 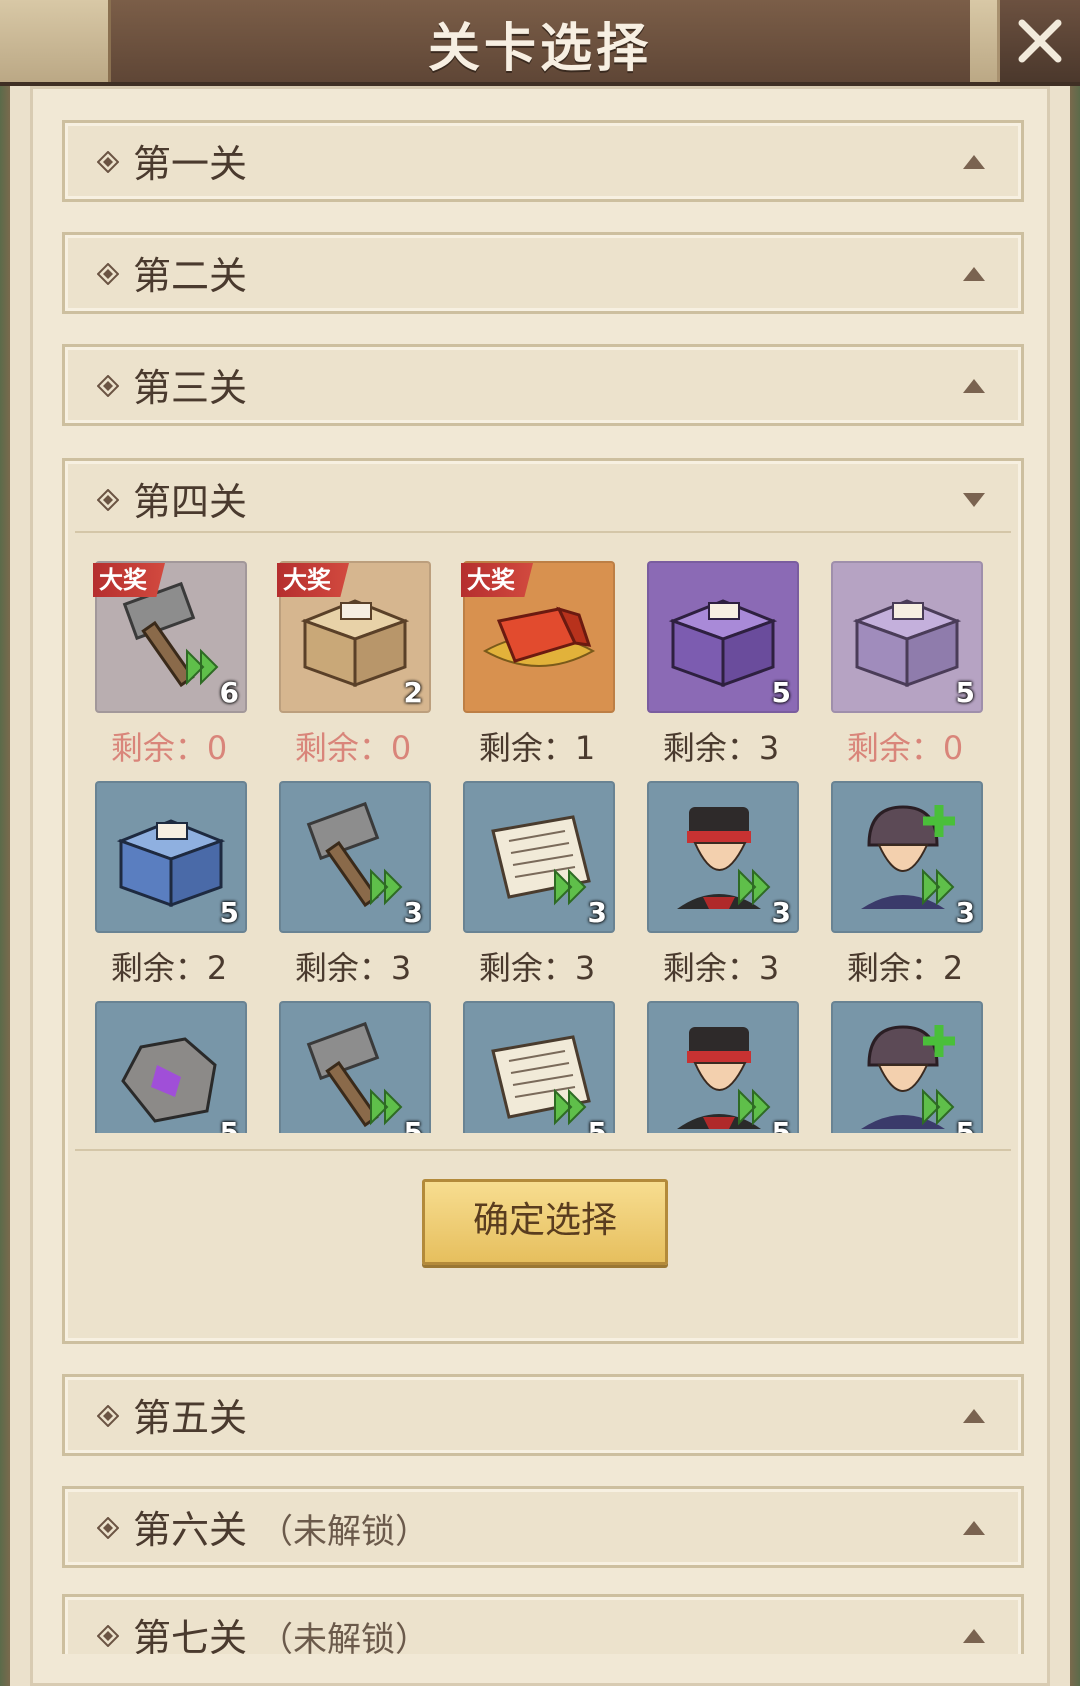 I want to click on stage-7-label: 第七关 （未解锁）, so click(x=281, y=1630).